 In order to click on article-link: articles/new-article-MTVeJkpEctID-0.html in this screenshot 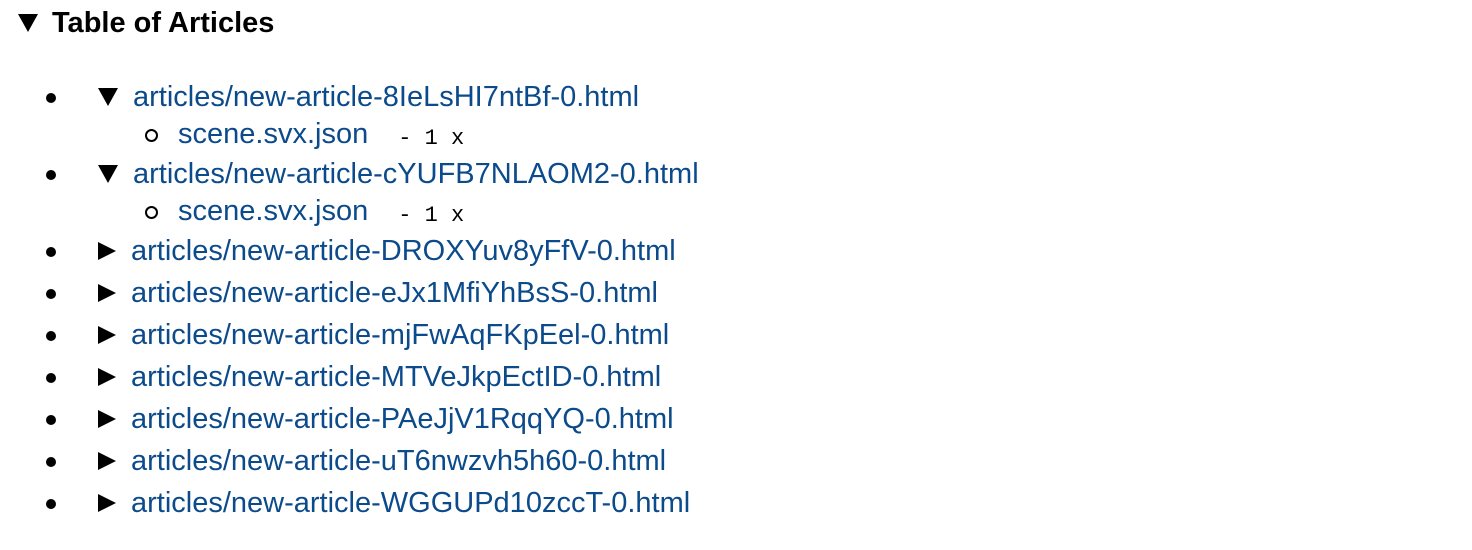, I will do `click(396, 377)`.